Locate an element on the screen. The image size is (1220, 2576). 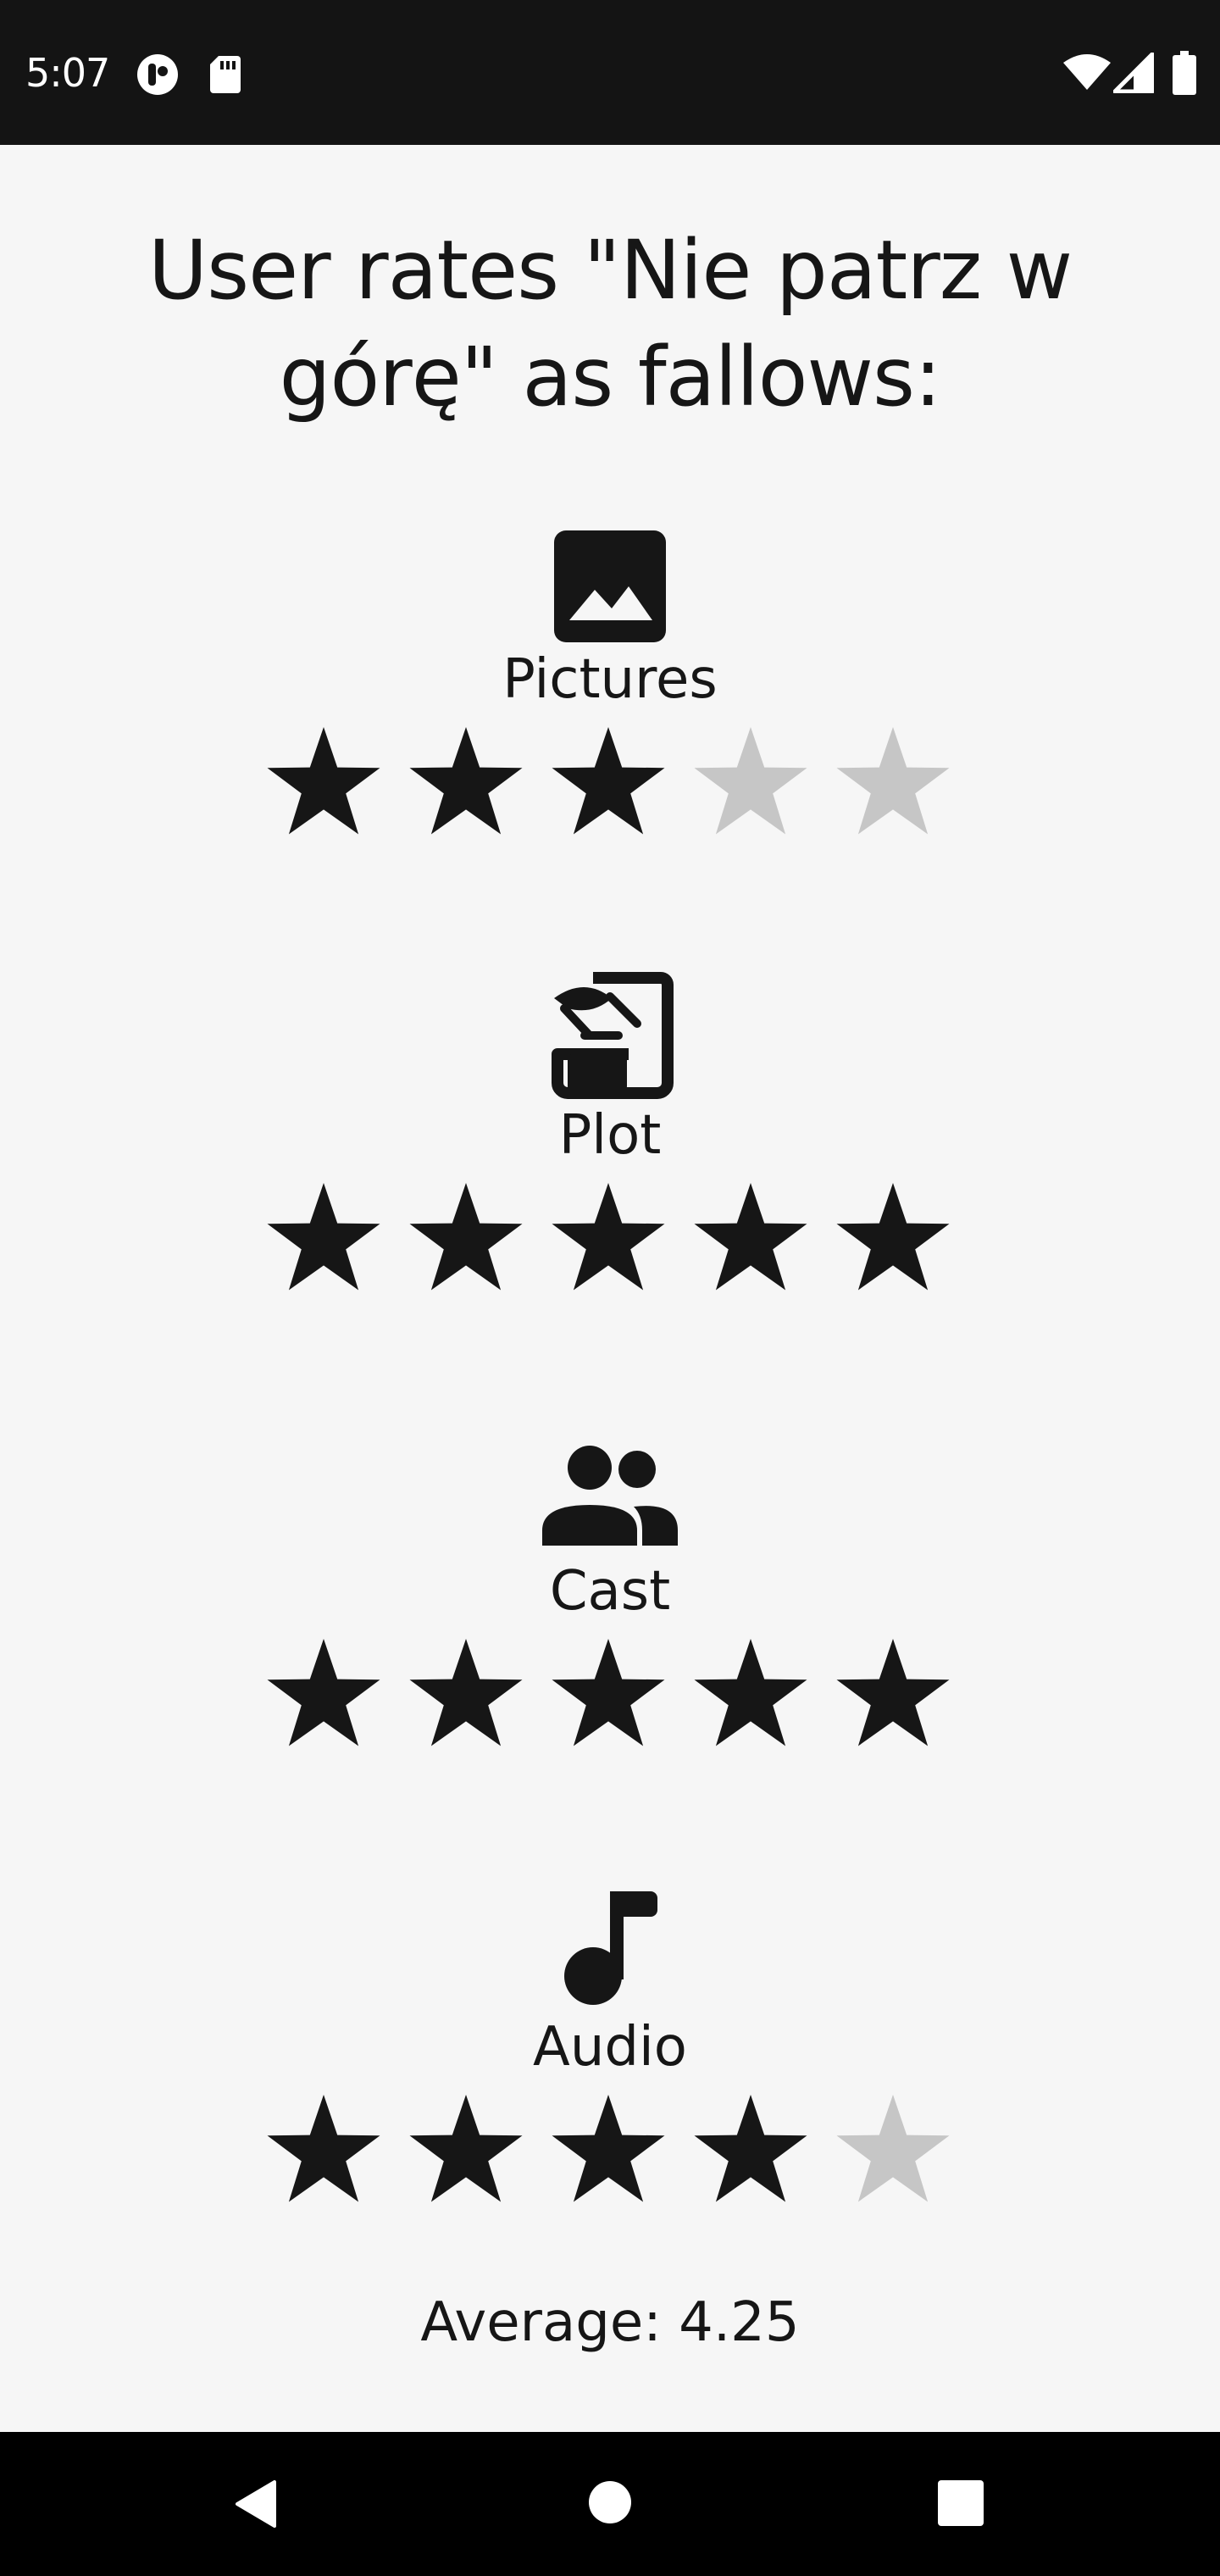
status-time: 5:07 is located at coordinates (67, 73).